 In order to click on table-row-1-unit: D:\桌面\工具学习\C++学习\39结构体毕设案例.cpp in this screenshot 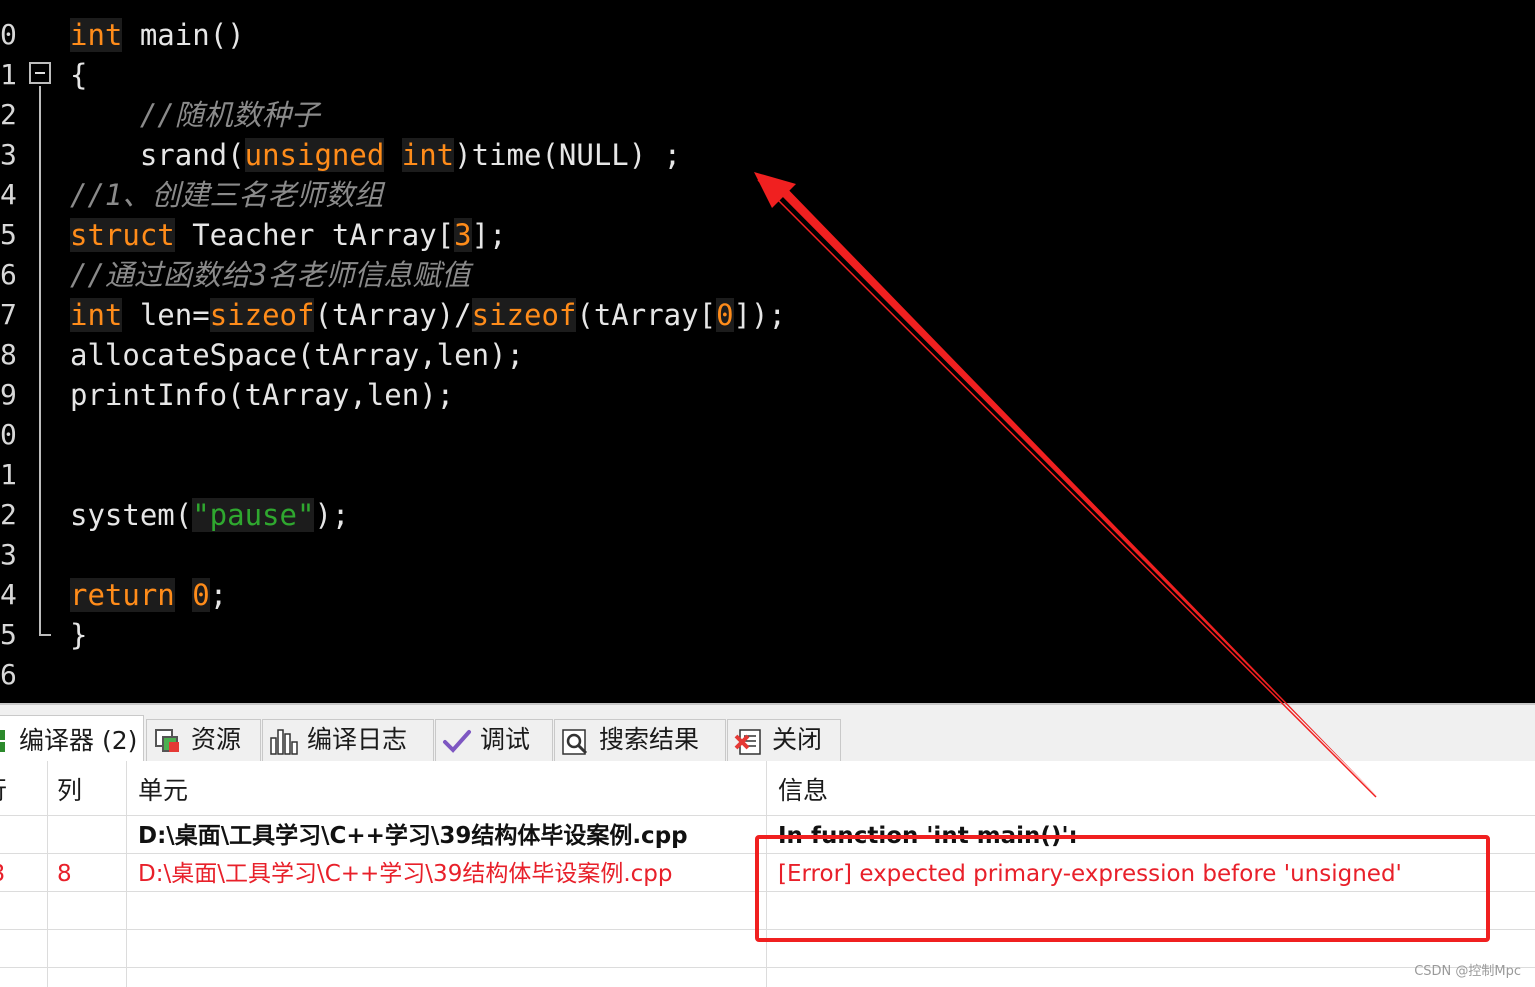, I will do `click(405, 874)`.